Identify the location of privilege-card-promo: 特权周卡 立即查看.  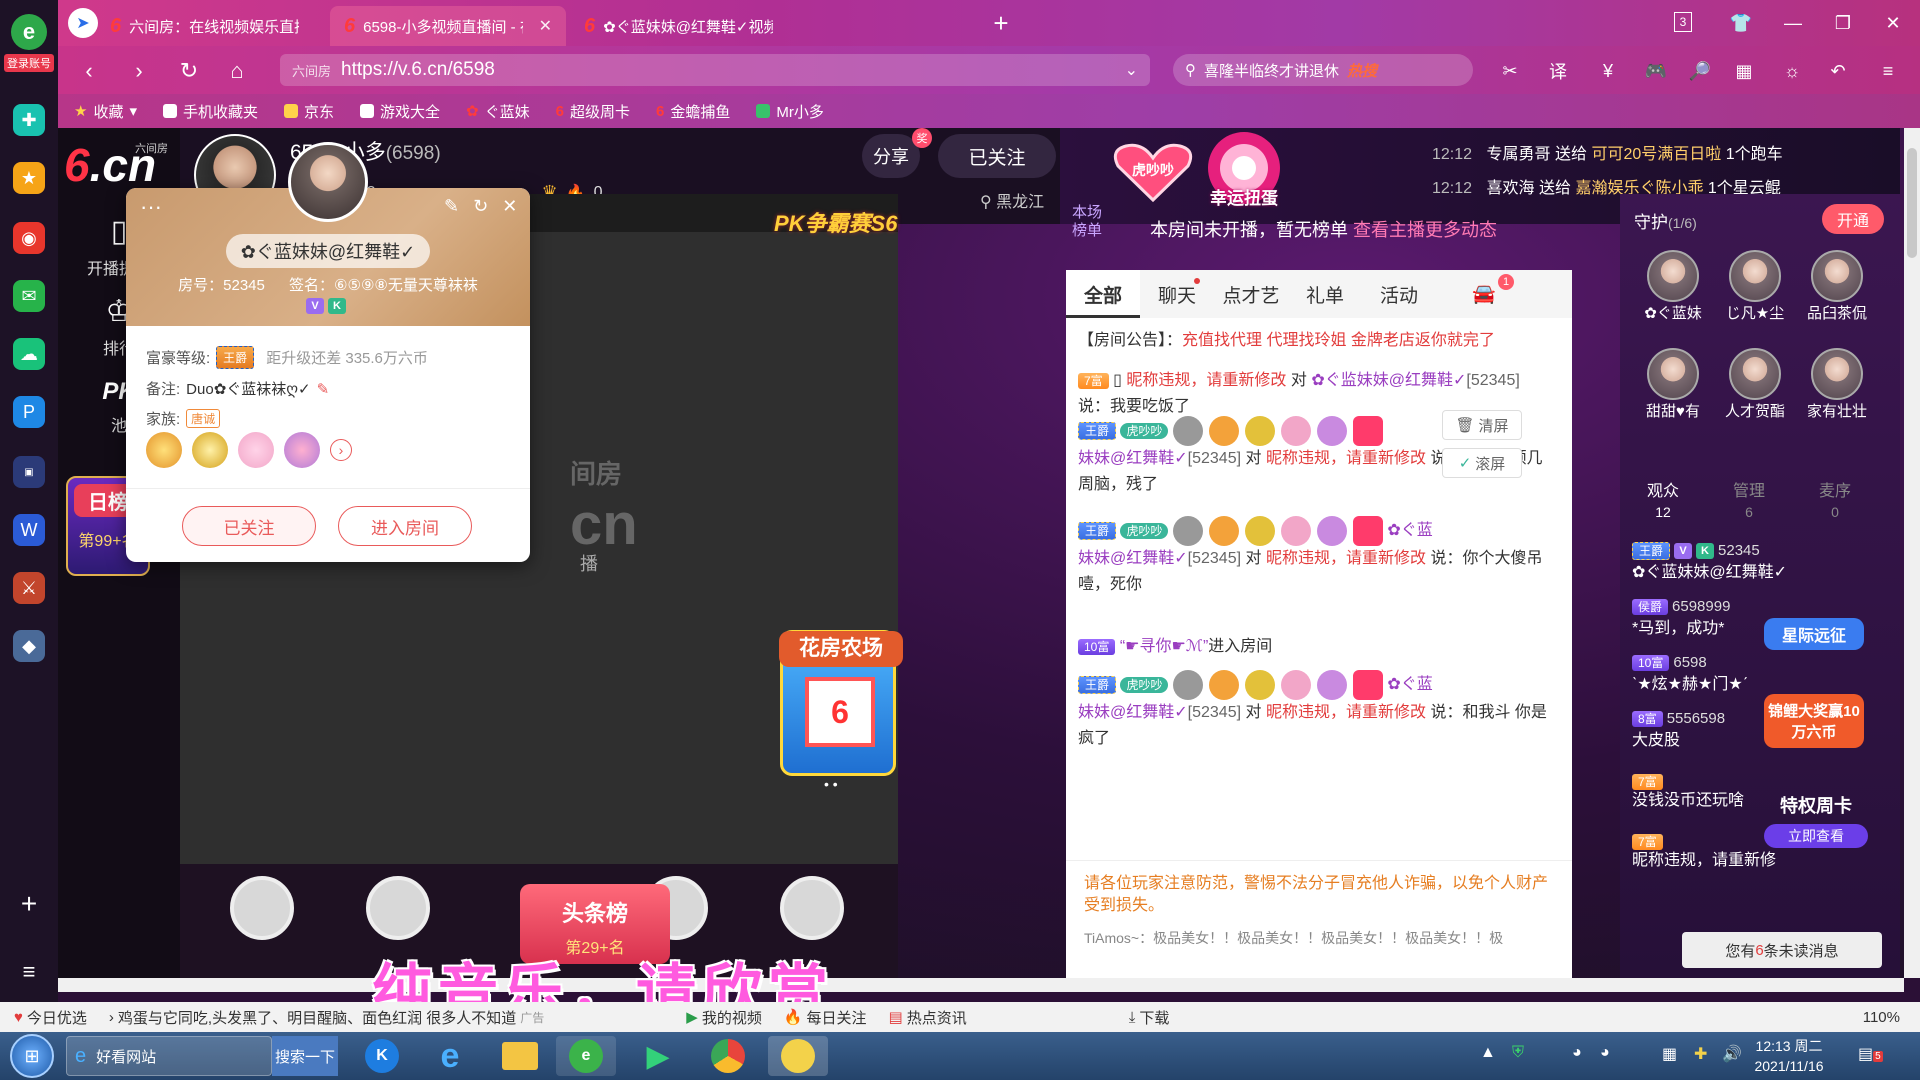
(1816, 837).